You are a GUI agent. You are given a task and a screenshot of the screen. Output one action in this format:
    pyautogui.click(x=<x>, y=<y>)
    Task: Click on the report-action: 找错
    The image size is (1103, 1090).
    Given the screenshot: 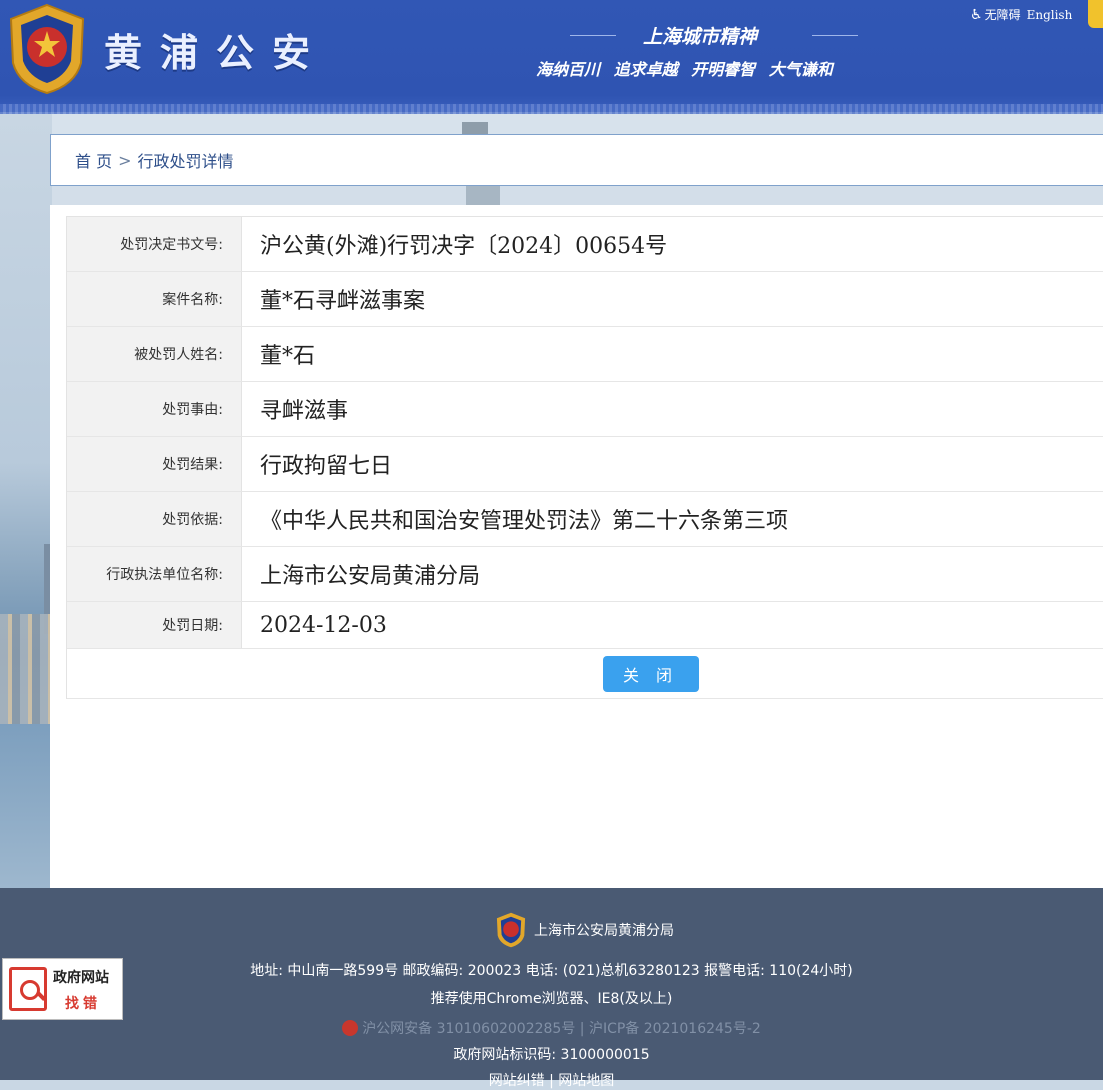 What is the action you would take?
    pyautogui.click(x=83, y=1004)
    